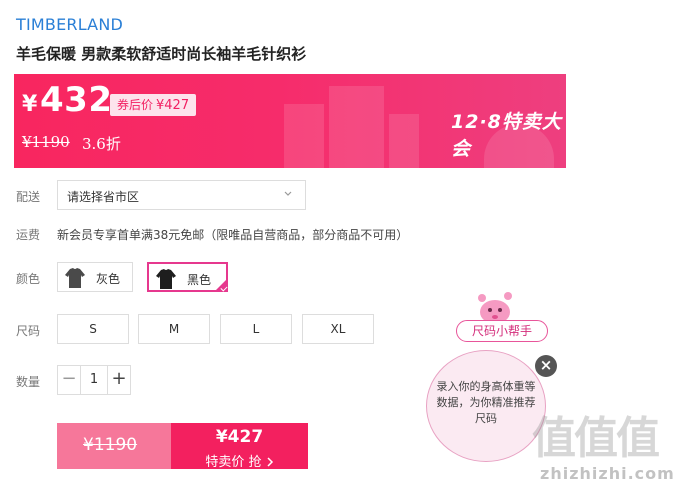 Image resolution: width=678 pixels, height=491 pixels. What do you see at coordinates (161, 54) in the screenshot?
I see `product-title: 羊毛保暖 男款柔软舒适时尚长袖羊毛针织衫` at bounding box center [161, 54].